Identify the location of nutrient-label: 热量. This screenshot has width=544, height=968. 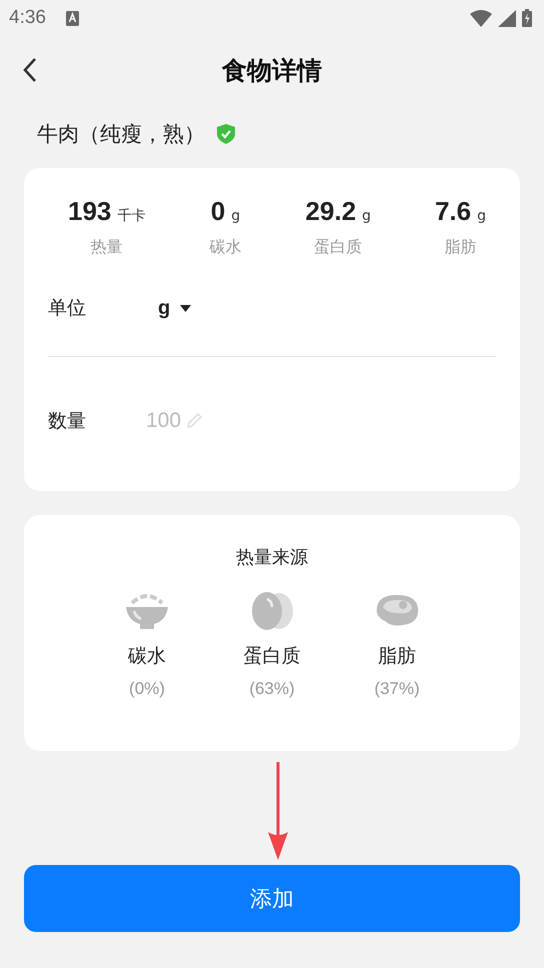
(106, 247).